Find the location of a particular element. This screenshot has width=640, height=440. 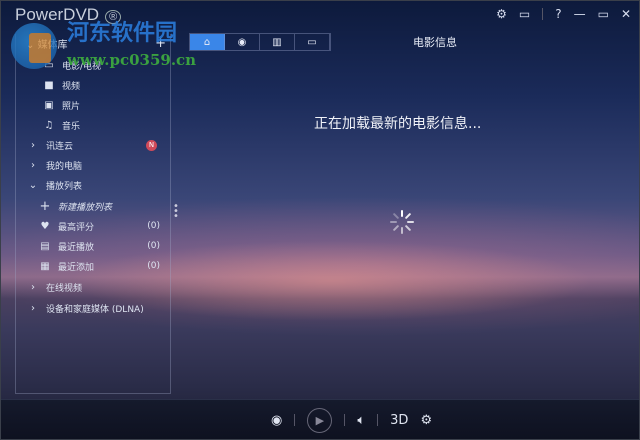

sidebar-item-video: ■ 视频 is located at coordinates (104, 85).